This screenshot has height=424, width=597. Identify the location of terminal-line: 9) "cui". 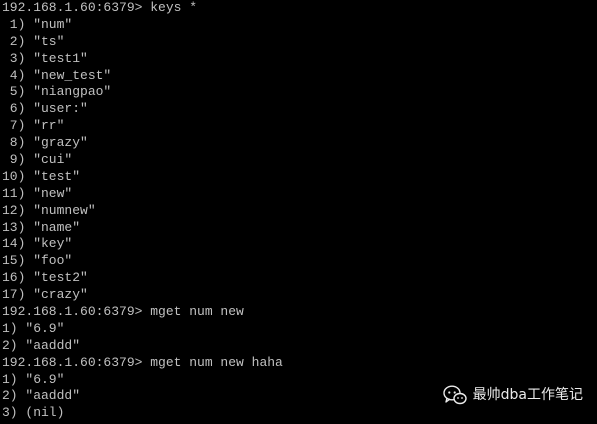
(37, 160).